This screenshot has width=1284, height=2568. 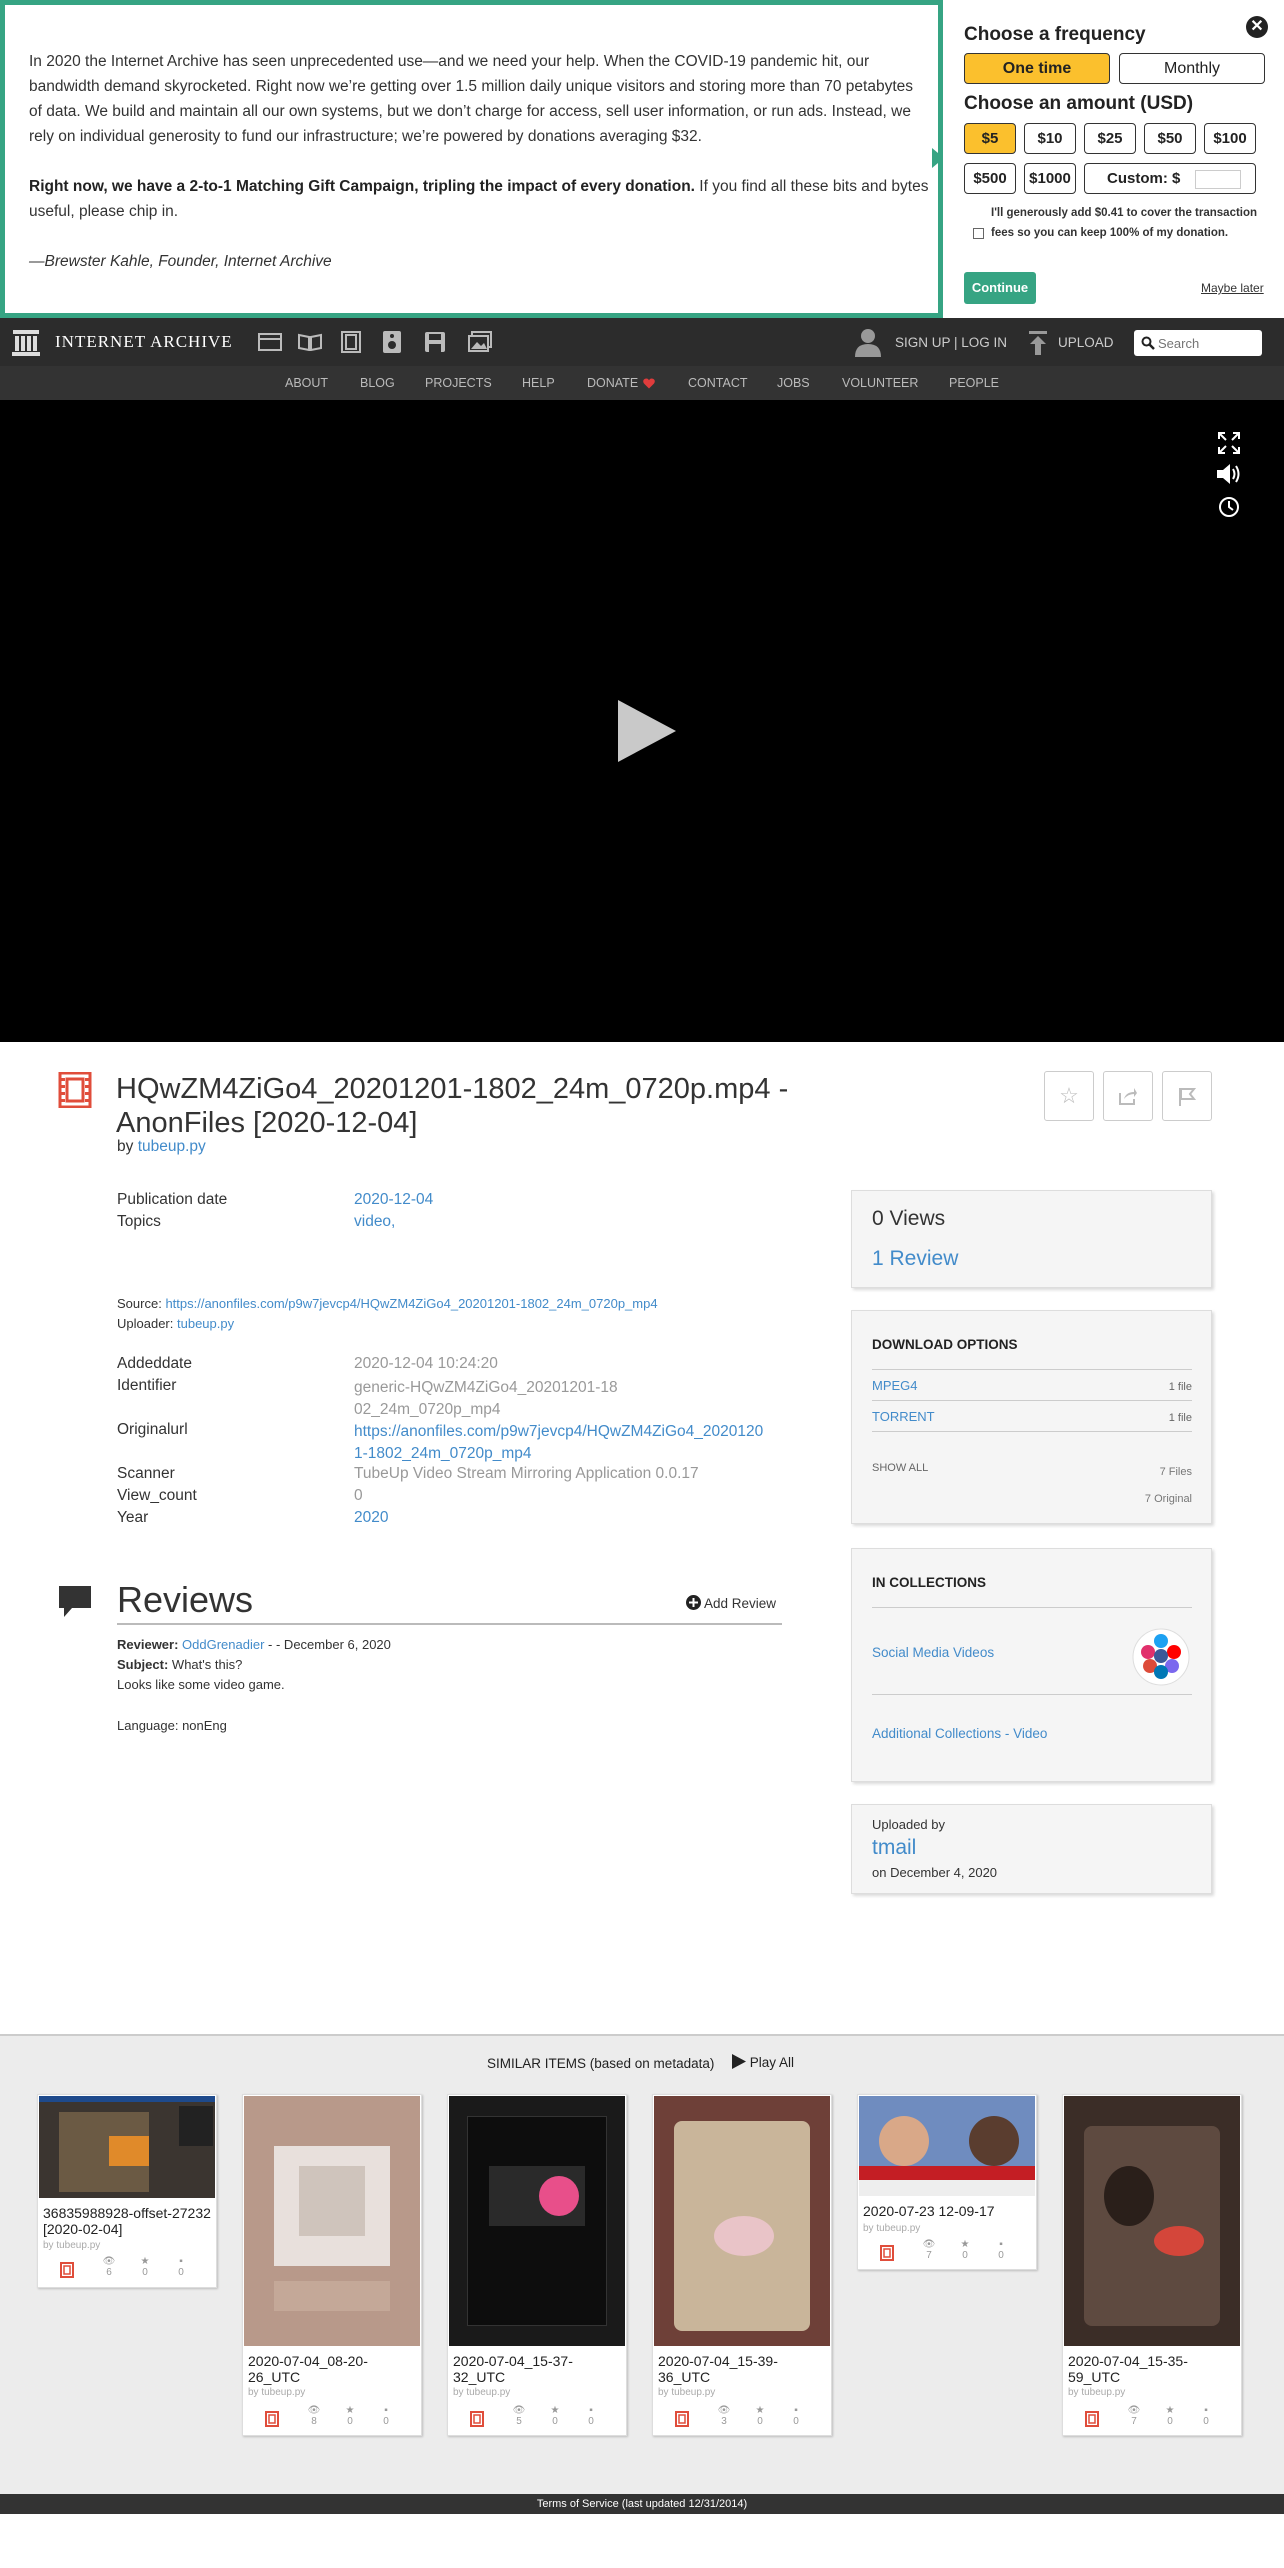 I want to click on share-button, so click(x=1128, y=1096).